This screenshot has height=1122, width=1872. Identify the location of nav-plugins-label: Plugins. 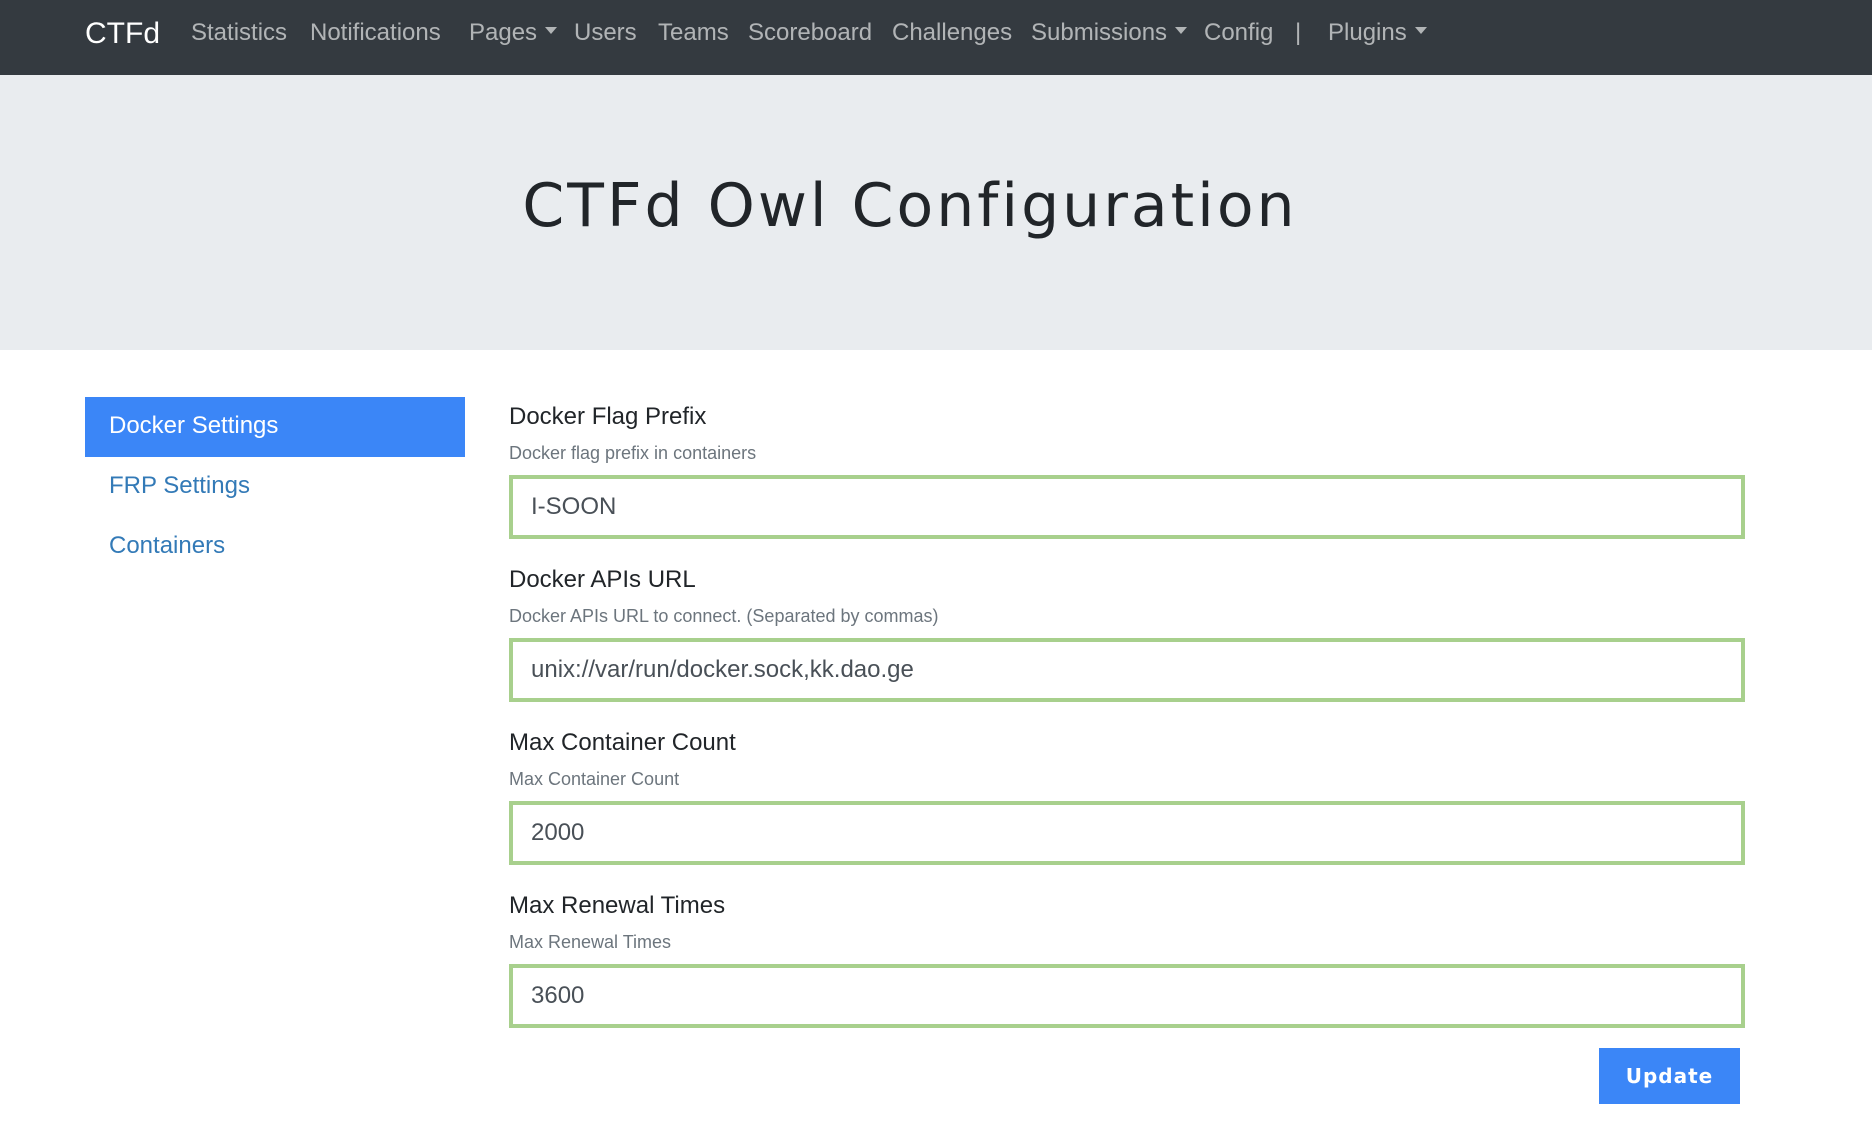
(1367, 32).